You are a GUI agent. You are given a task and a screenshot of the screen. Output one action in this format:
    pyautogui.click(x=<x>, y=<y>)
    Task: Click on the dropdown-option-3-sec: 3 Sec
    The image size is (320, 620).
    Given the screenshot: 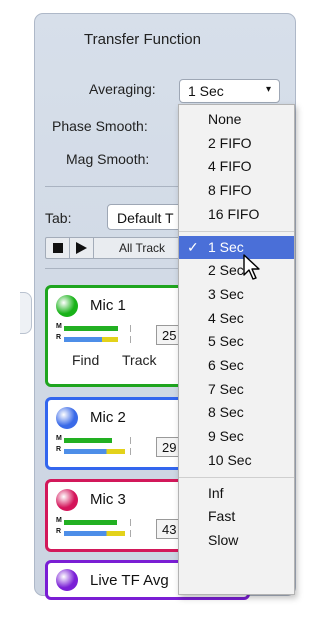 What is the action you would take?
    pyautogui.click(x=236, y=294)
    